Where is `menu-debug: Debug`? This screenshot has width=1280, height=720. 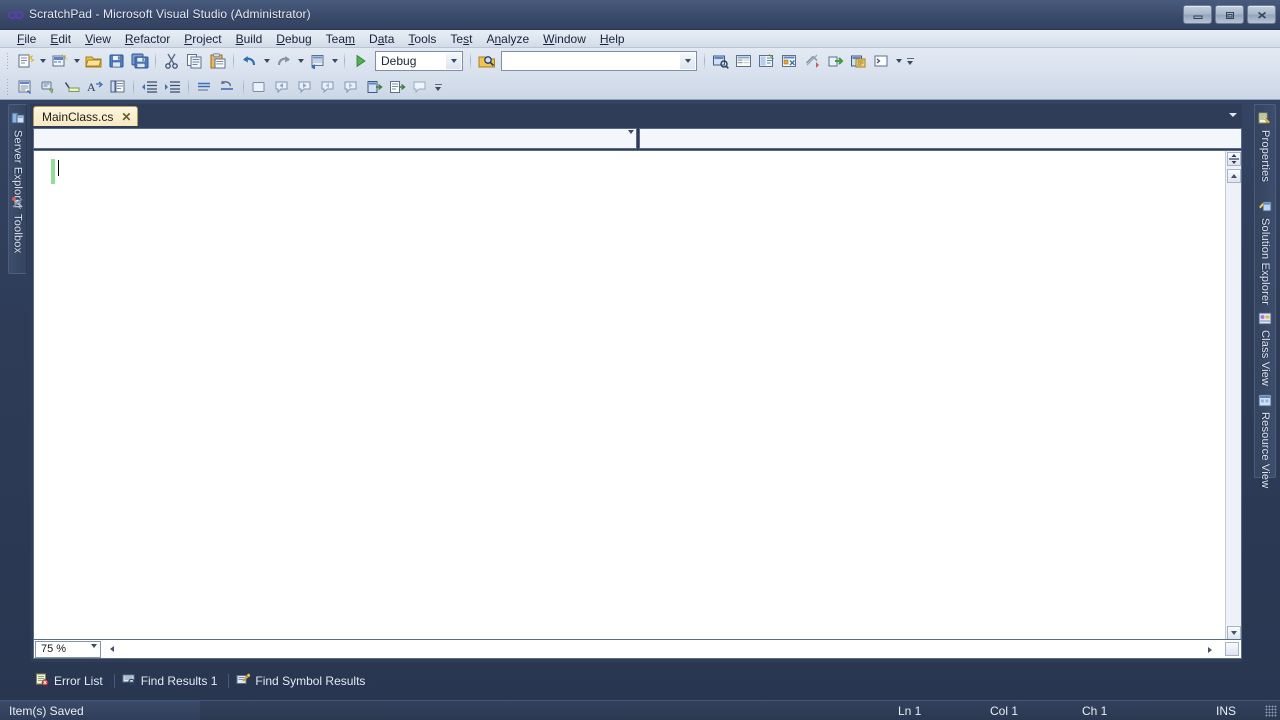 menu-debug: Debug is located at coordinates (293, 39).